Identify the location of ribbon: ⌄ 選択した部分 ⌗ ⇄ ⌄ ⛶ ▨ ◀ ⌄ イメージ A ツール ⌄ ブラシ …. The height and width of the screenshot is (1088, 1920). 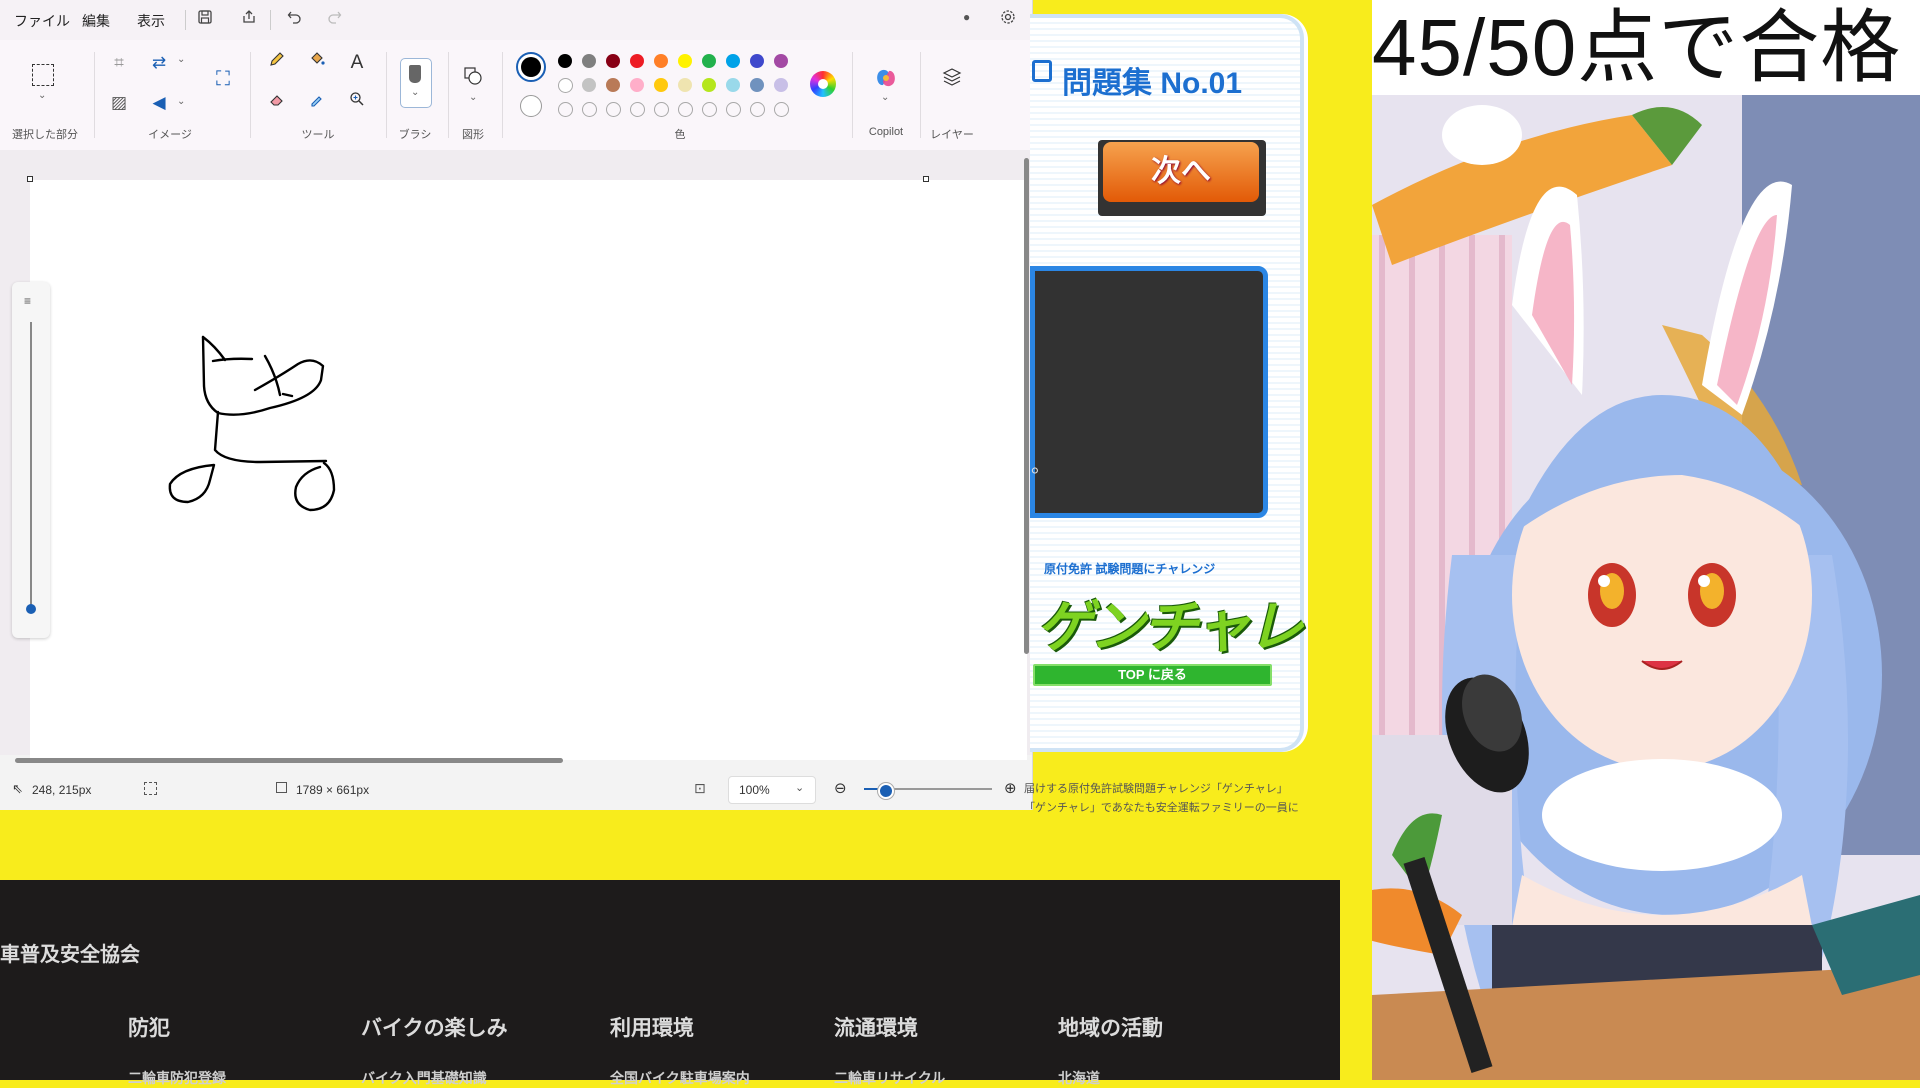
(516, 95).